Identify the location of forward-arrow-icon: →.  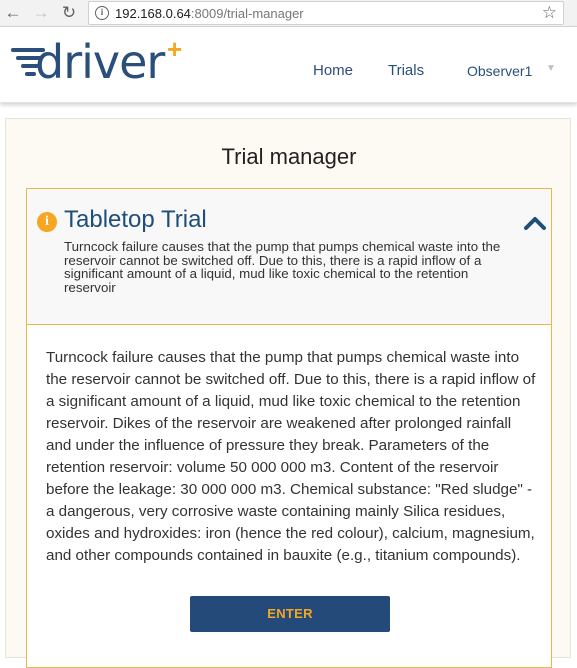
(41, 13).